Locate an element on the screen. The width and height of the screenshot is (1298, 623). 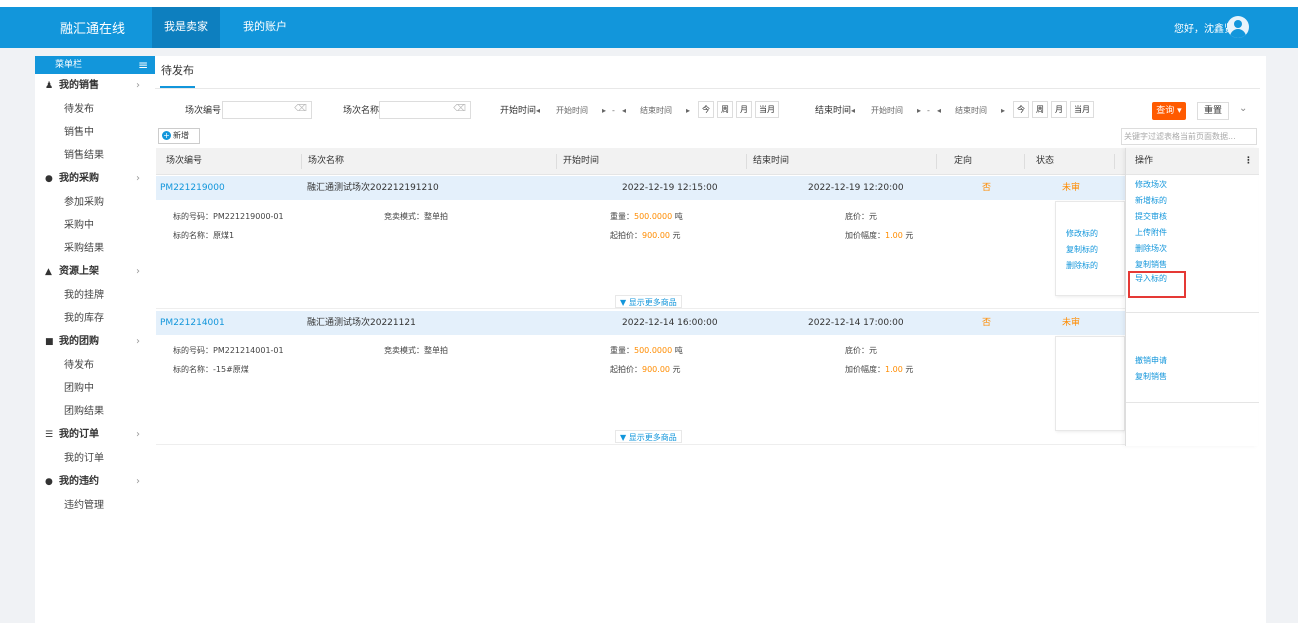
table-filter-input is located at coordinates (1187, 136).